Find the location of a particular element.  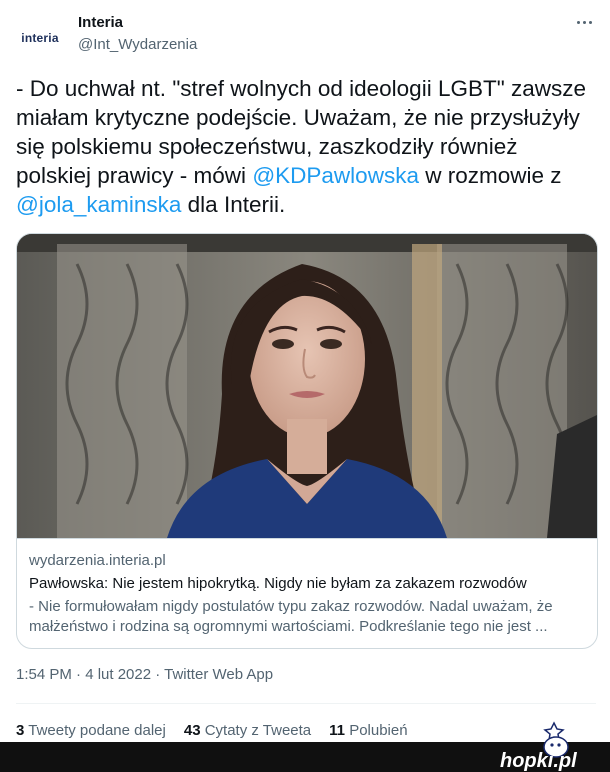

watermark-text: hopki.pl is located at coordinates (538, 761).